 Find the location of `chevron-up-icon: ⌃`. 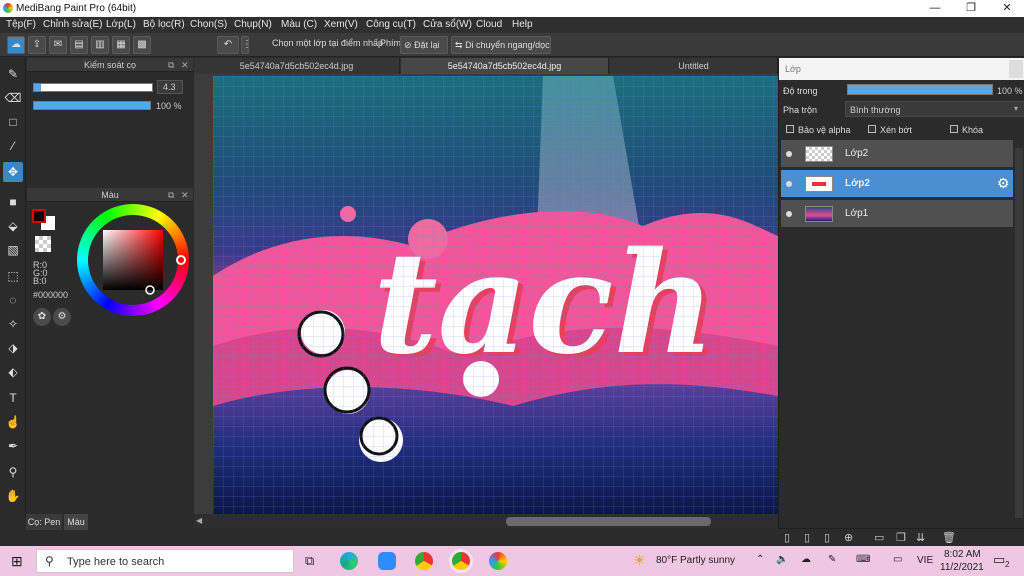

chevron-up-icon: ⌃ is located at coordinates (760, 559).